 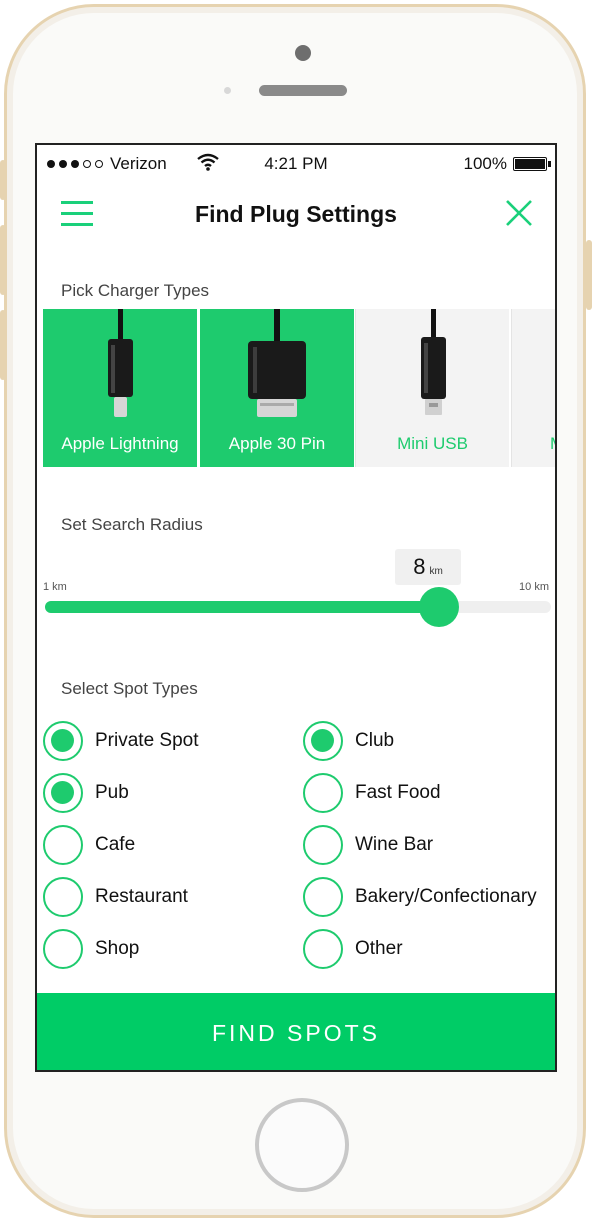 I want to click on home-button, so click(x=302, y=1145).